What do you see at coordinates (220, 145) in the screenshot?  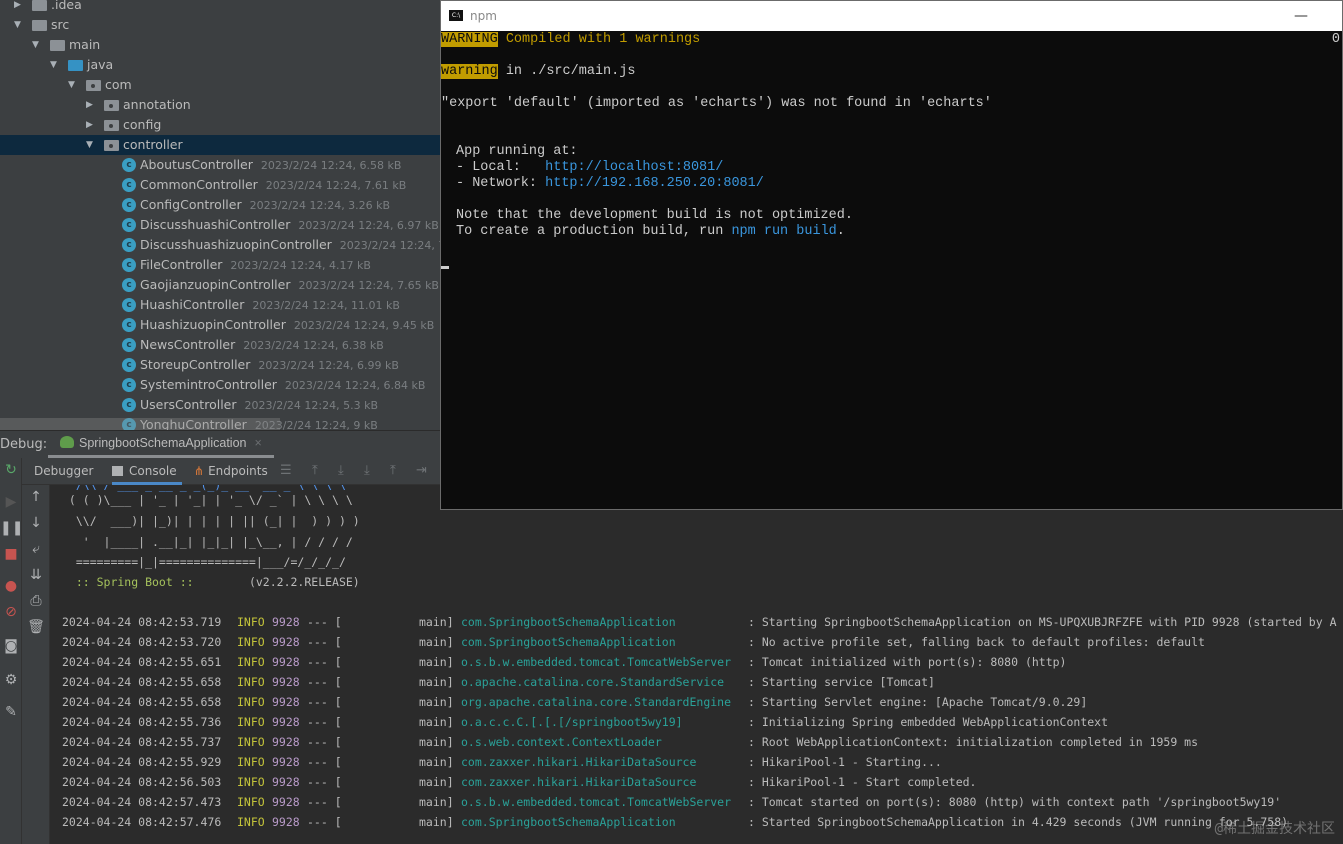 I see `tree-folder: ▼ controller` at bounding box center [220, 145].